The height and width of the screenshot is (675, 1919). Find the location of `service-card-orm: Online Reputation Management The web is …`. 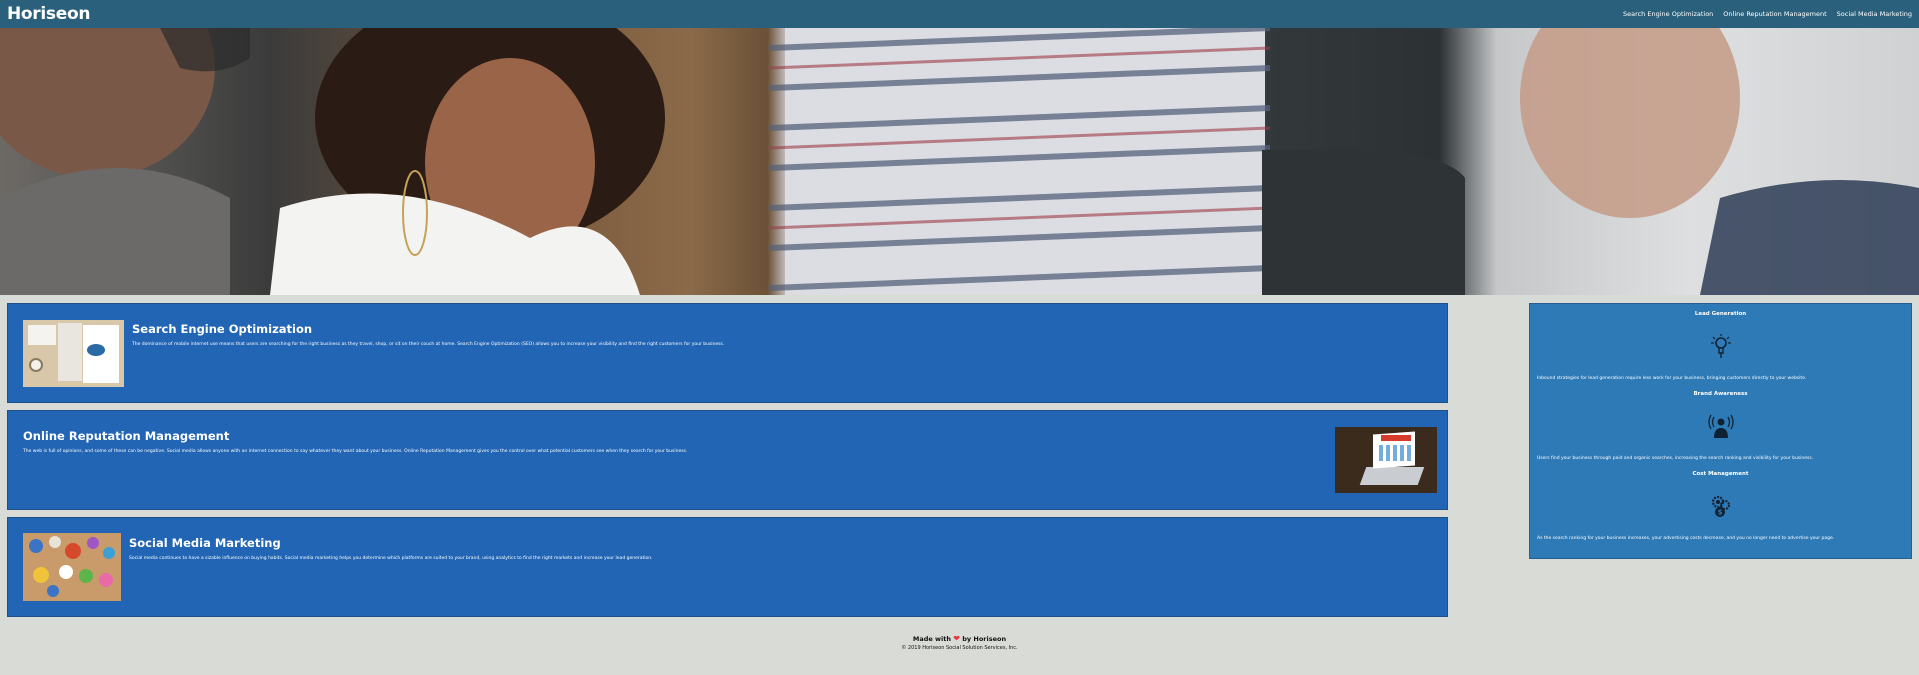

service-card-orm: Online Reputation Management The web is … is located at coordinates (727, 460).